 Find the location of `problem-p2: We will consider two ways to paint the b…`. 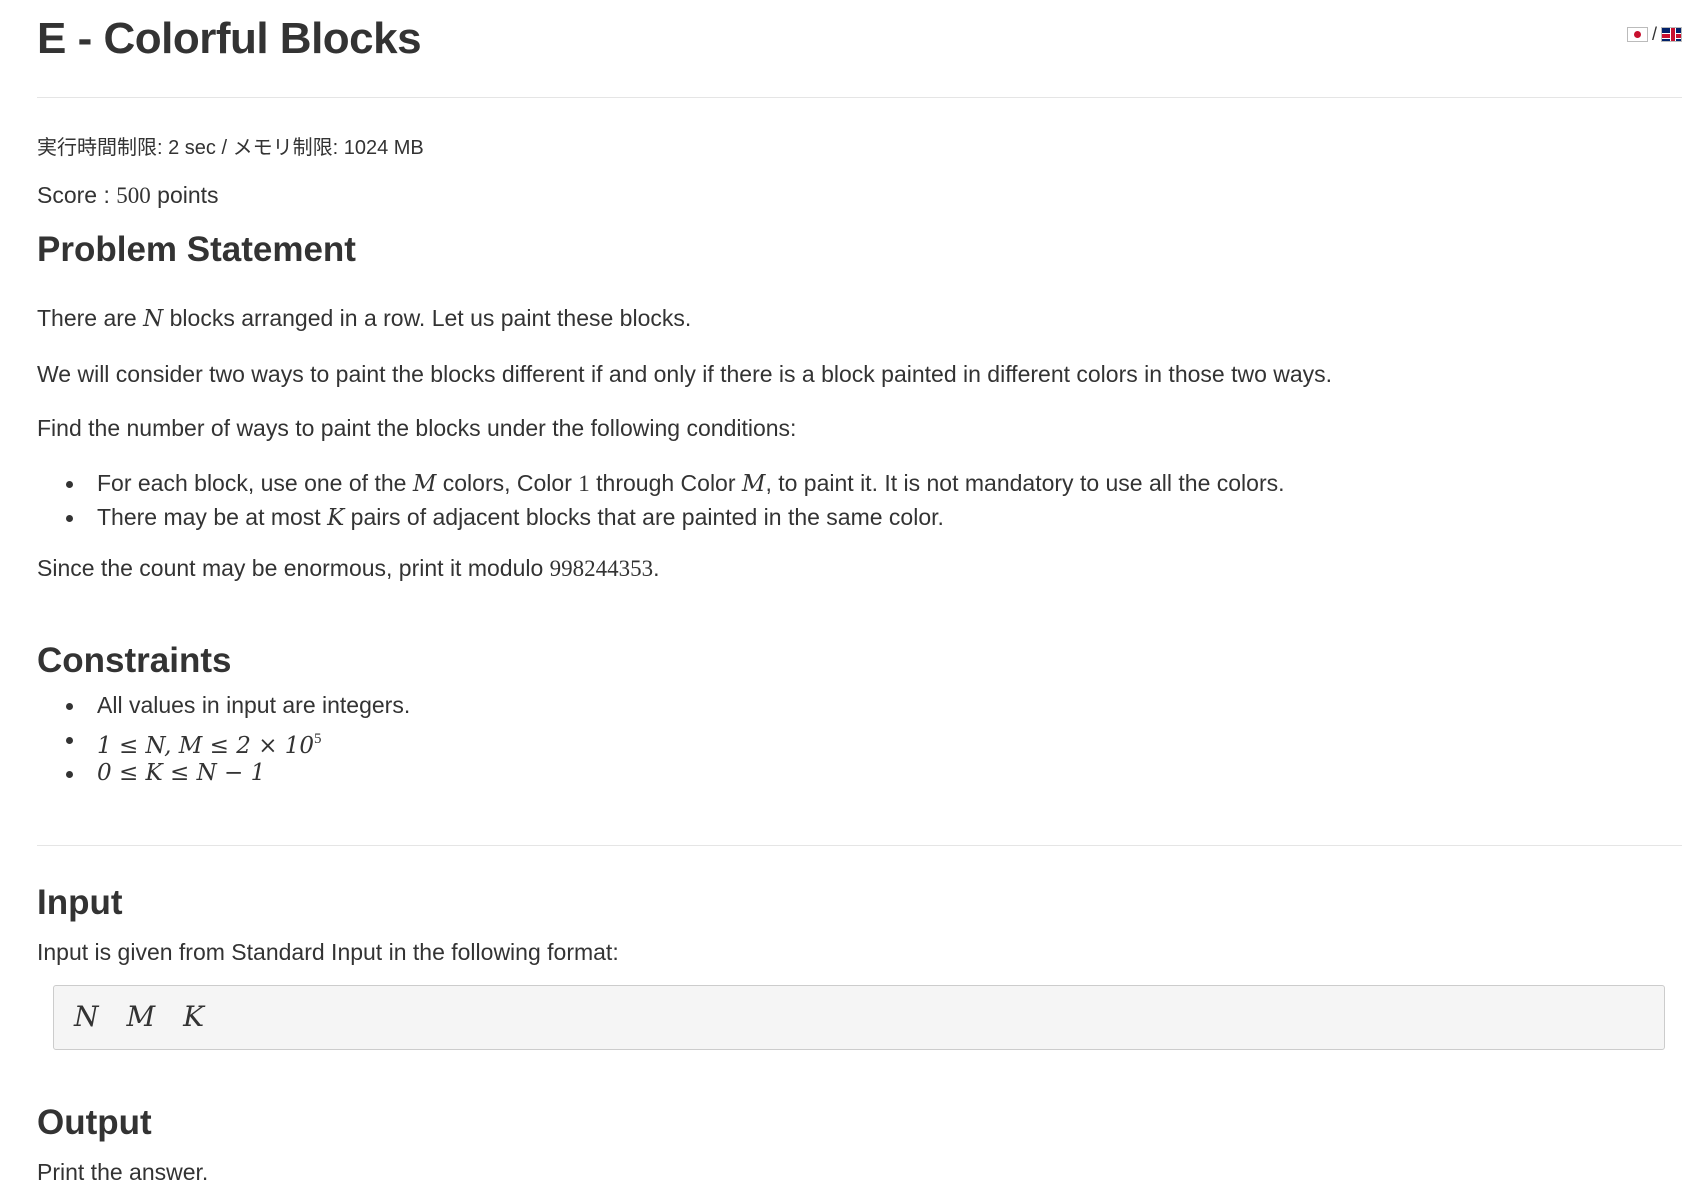

problem-p2: We will consider two ways to paint the b… is located at coordinates (685, 374).